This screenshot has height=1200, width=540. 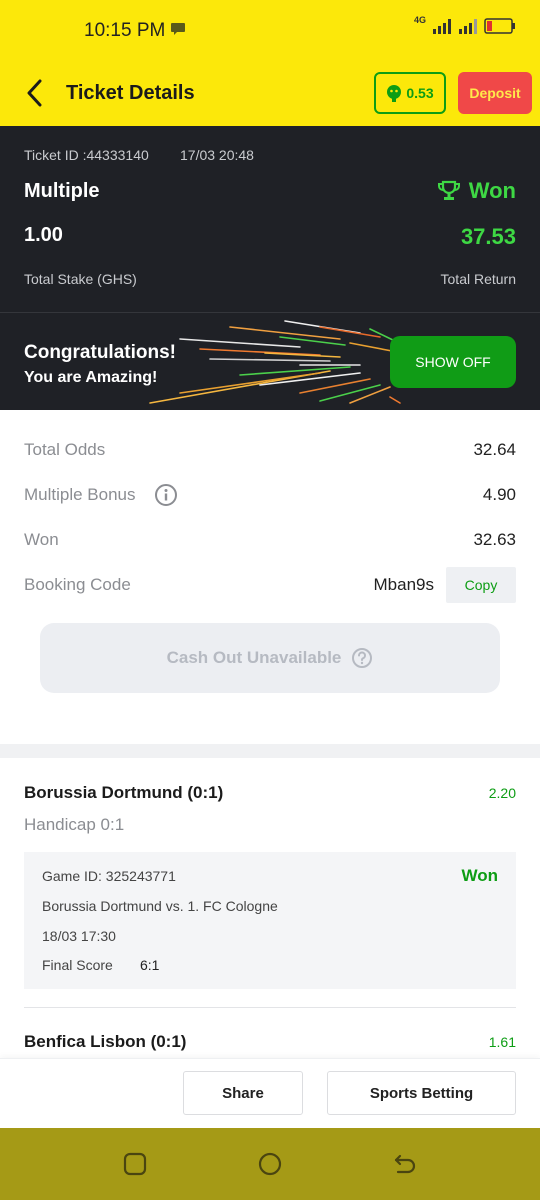 What do you see at coordinates (270, 94) in the screenshot?
I see `app-header: Ticket Details 0.53 Deposit` at bounding box center [270, 94].